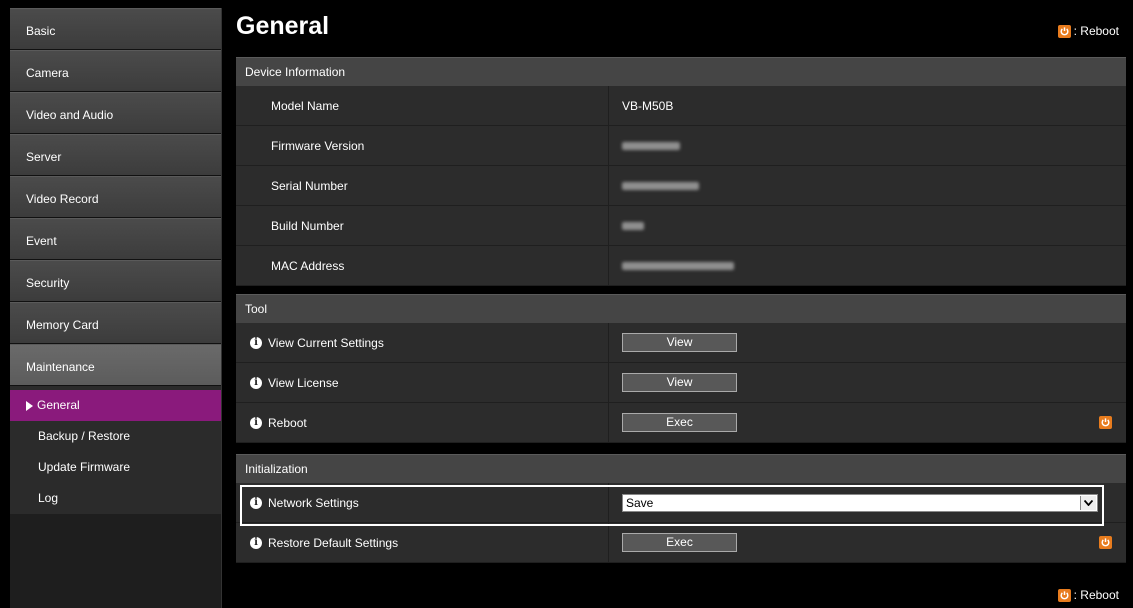  Describe the element at coordinates (115, 113) in the screenshot. I see `sidebar-item-video-and-audio: Video and Audio` at that location.